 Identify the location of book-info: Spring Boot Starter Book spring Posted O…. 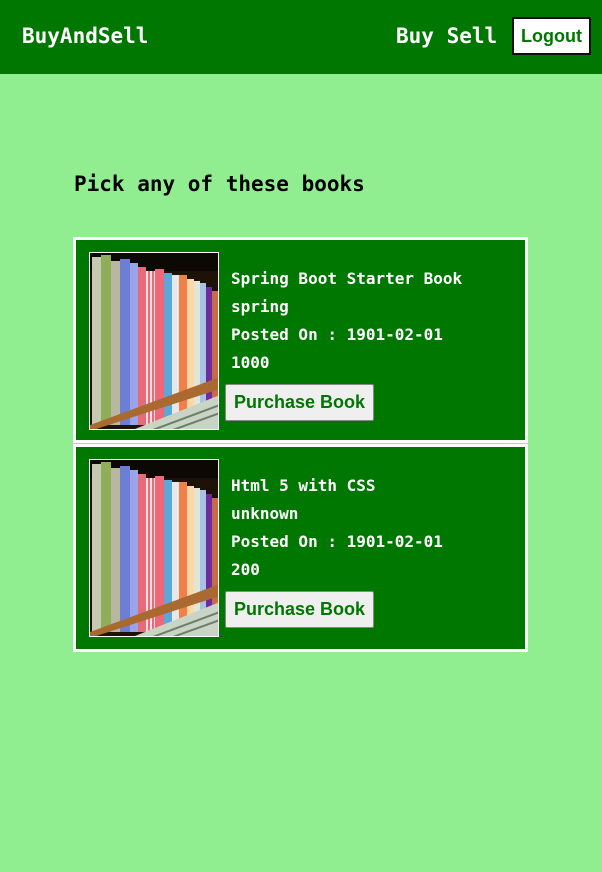
(346, 321).